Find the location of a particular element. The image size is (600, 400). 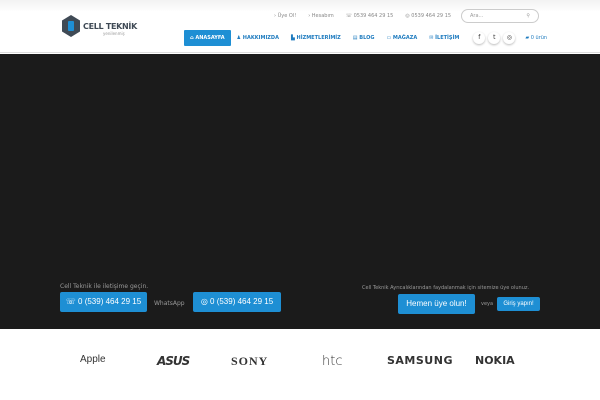

brand-nokia: NOKIA is located at coordinates (495, 360).